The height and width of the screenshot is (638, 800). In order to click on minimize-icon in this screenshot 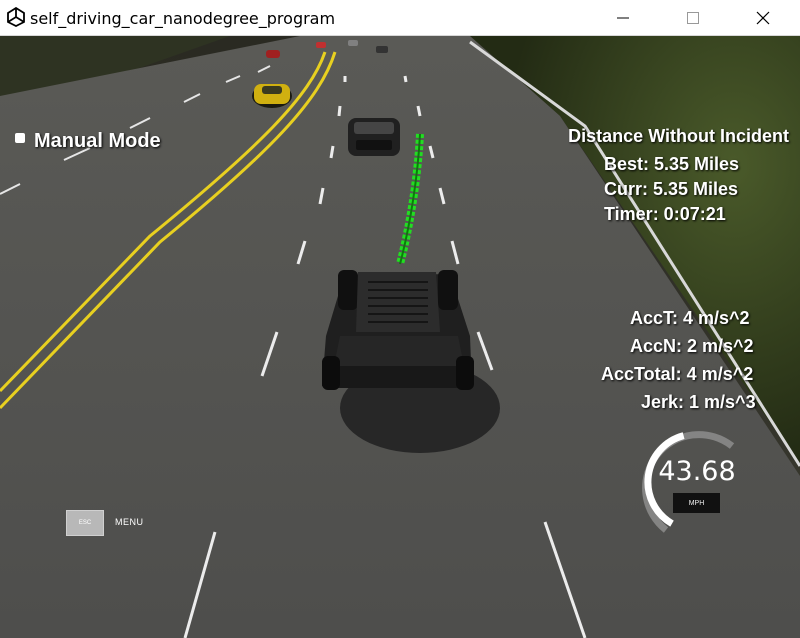, I will do `click(623, 18)`.